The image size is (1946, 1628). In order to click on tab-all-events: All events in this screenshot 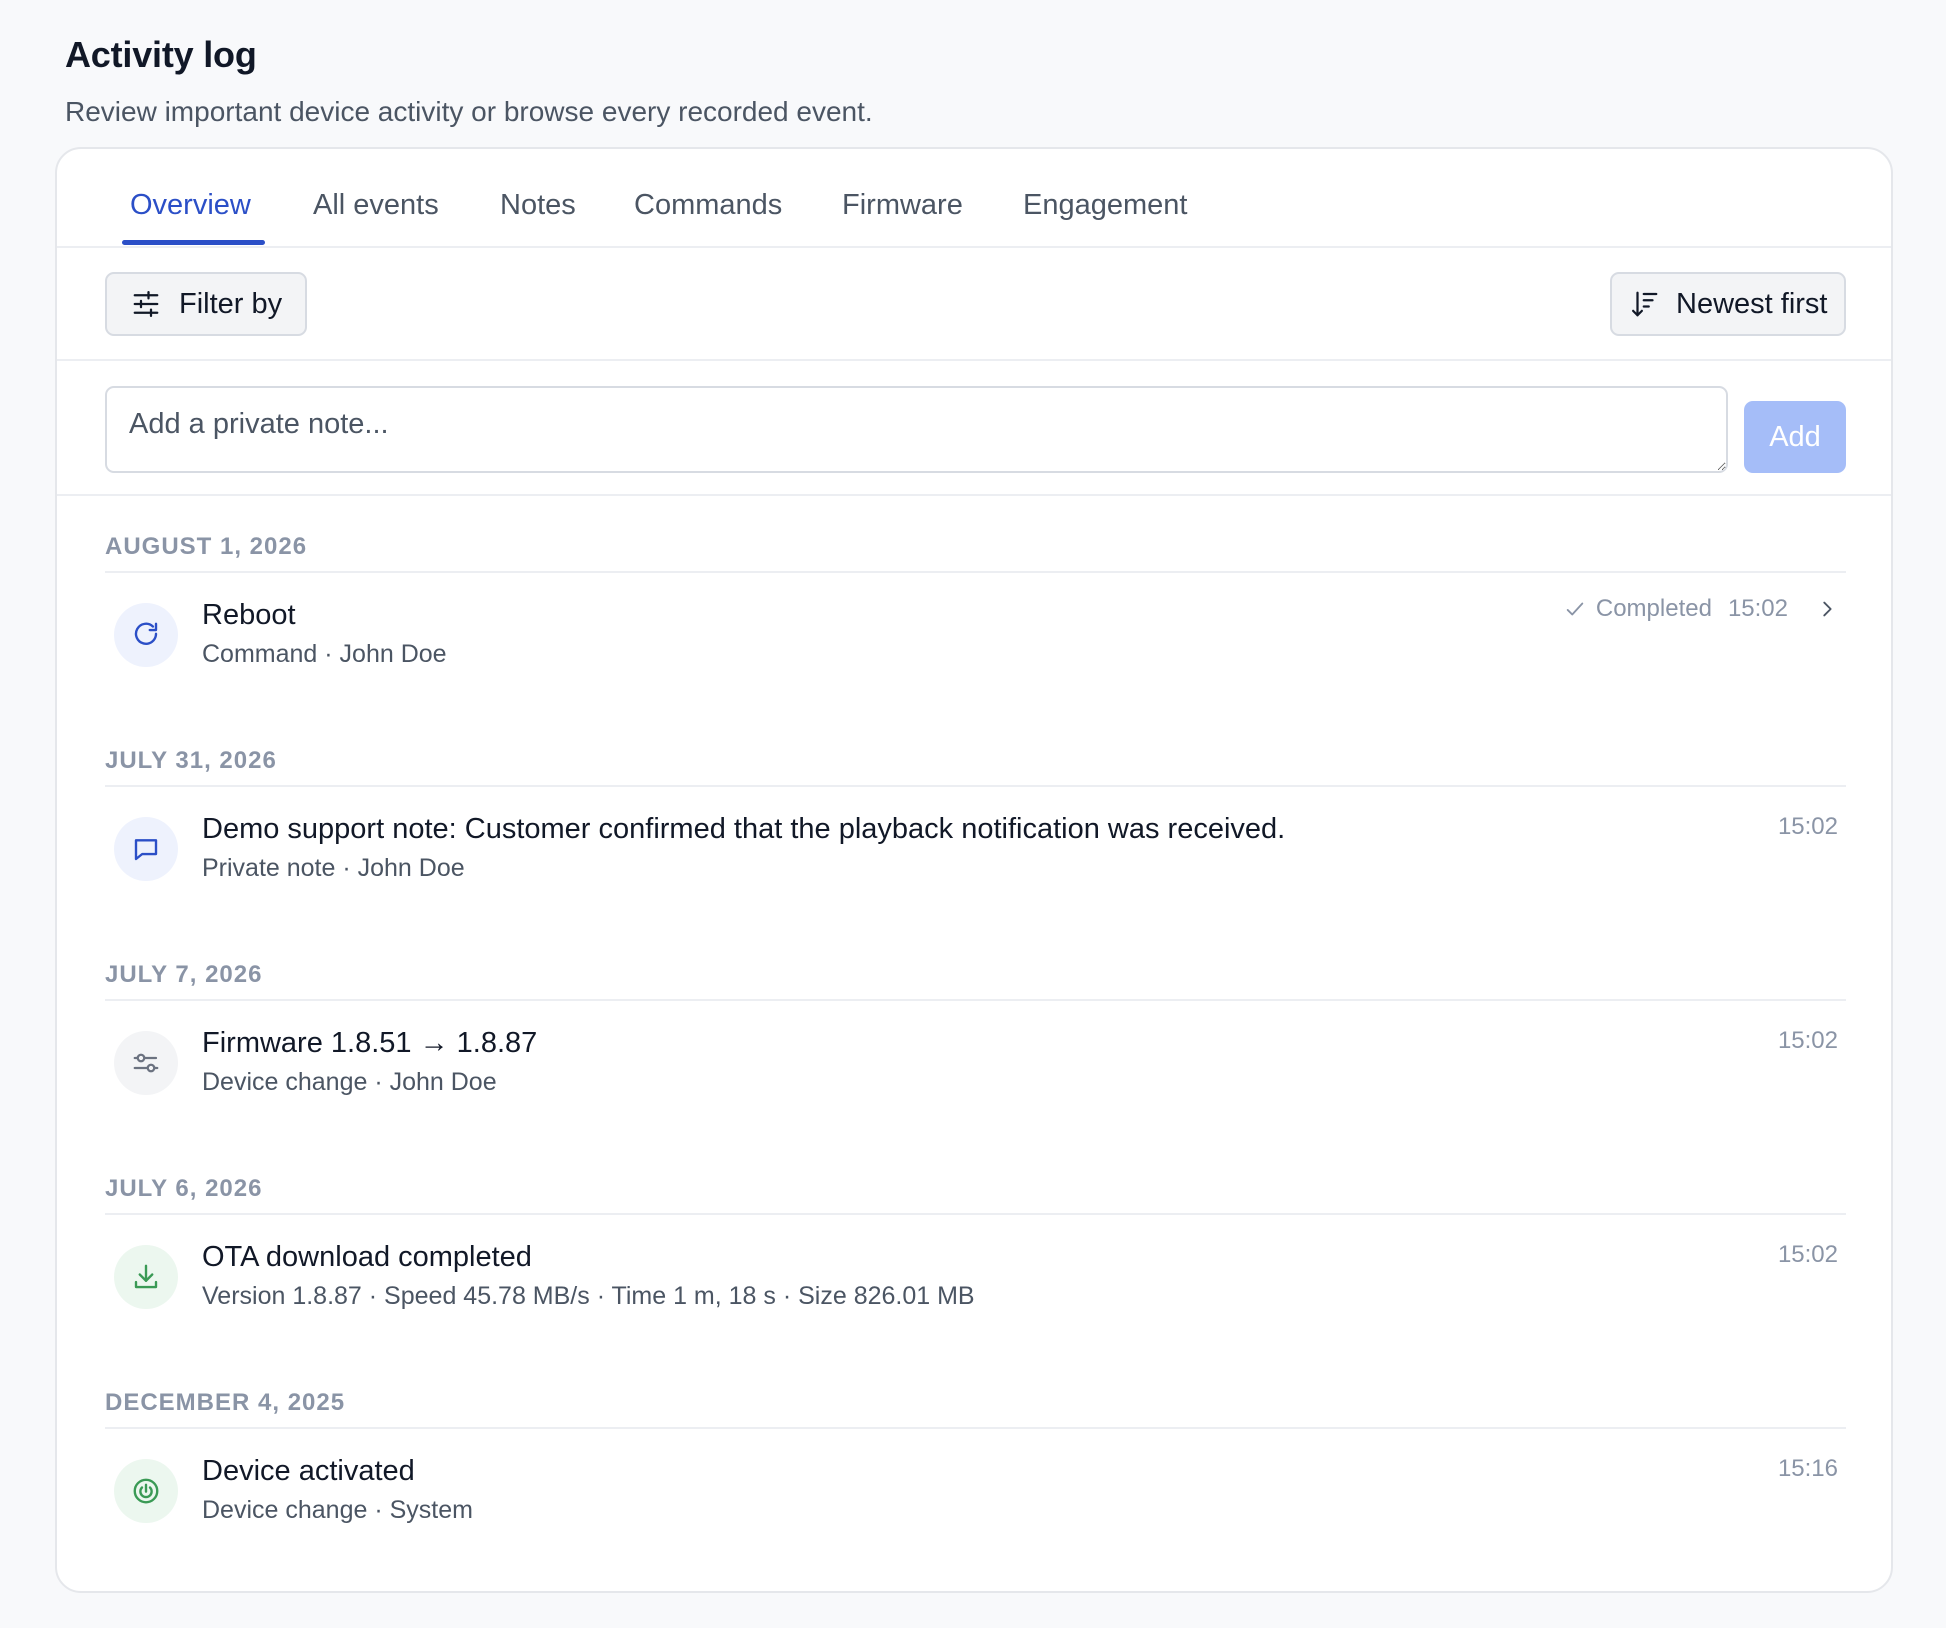, I will do `click(376, 205)`.